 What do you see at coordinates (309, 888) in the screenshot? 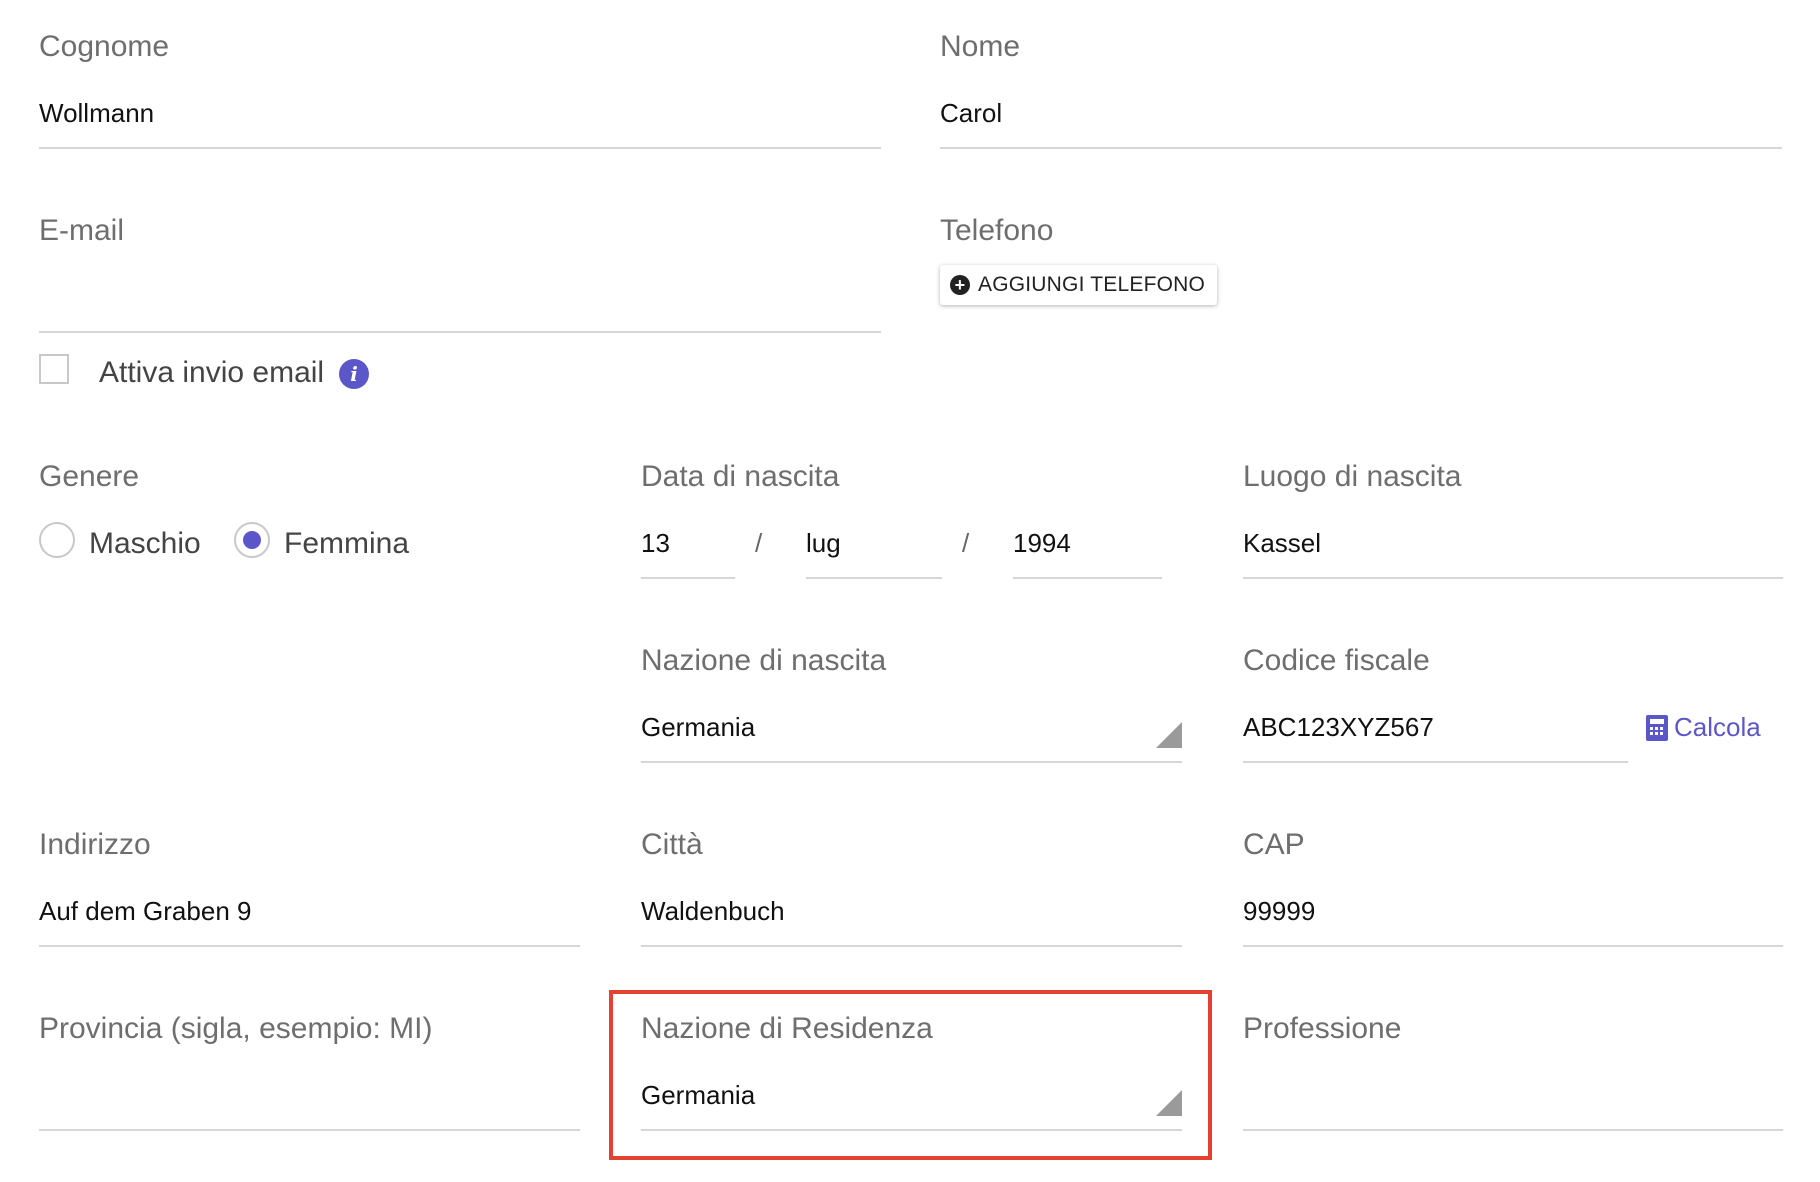
I see `indirizzo-field: Indirizzo Auf dem Graben 9` at bounding box center [309, 888].